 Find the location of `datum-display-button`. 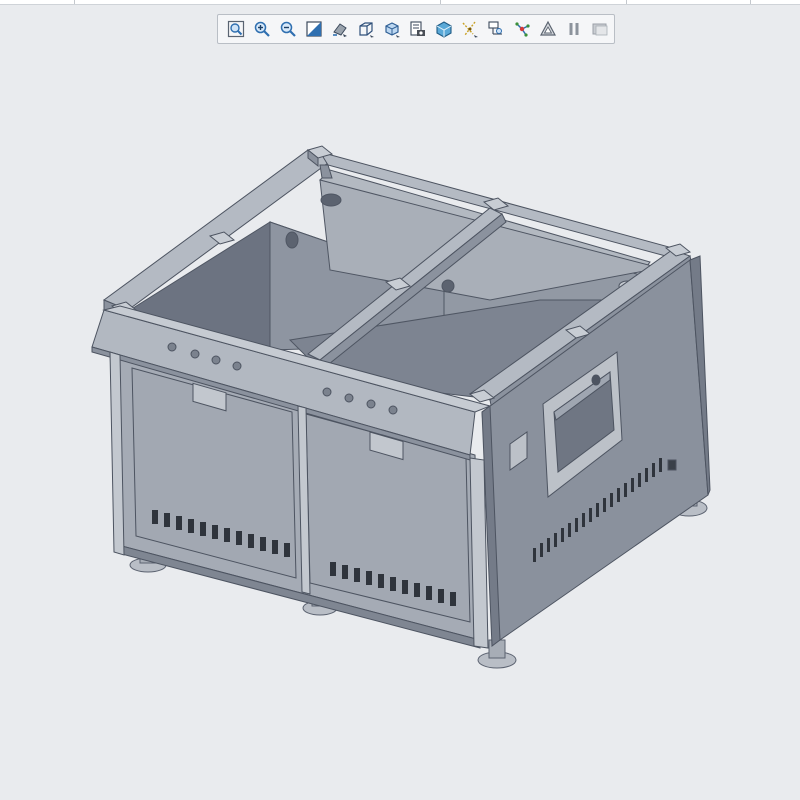

datum-display-button is located at coordinates (470, 29).